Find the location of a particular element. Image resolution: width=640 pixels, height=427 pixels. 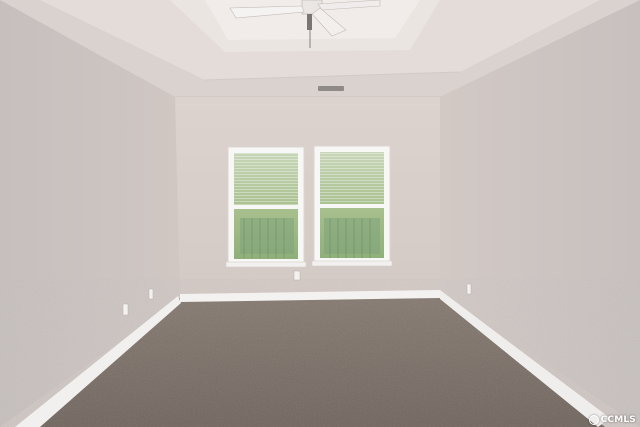

watermark-text: CCMLS is located at coordinates (618, 420).